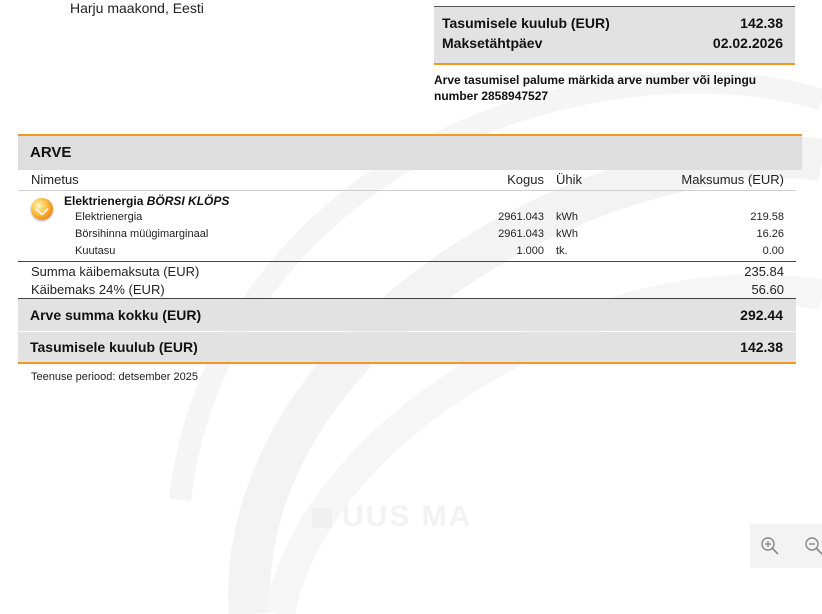 The image size is (822, 614). Describe the element at coordinates (142, 234) in the screenshot. I see `item-name: Börsihinna müügimarginaal` at that location.